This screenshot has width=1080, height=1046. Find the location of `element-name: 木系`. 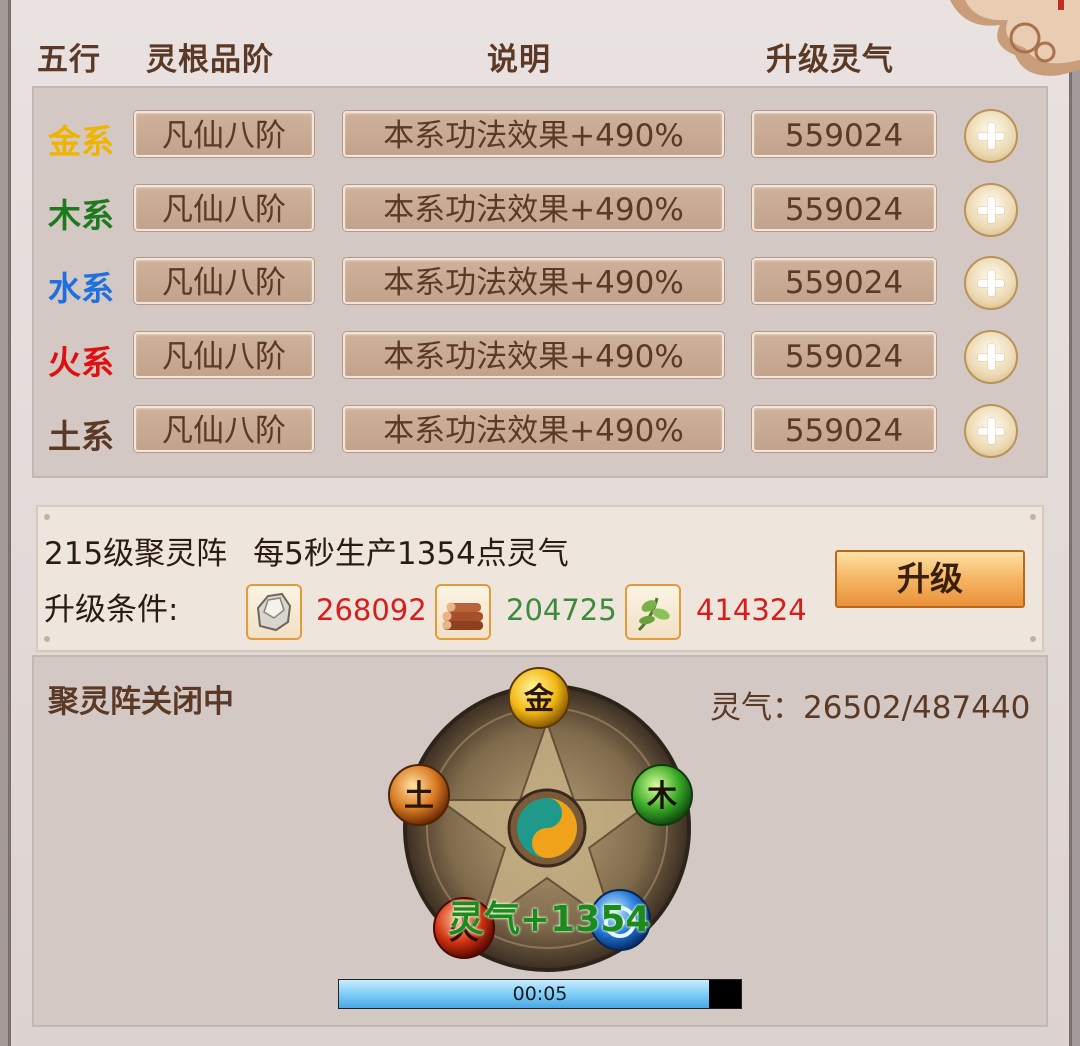

element-name: 木系 is located at coordinates (81, 215).